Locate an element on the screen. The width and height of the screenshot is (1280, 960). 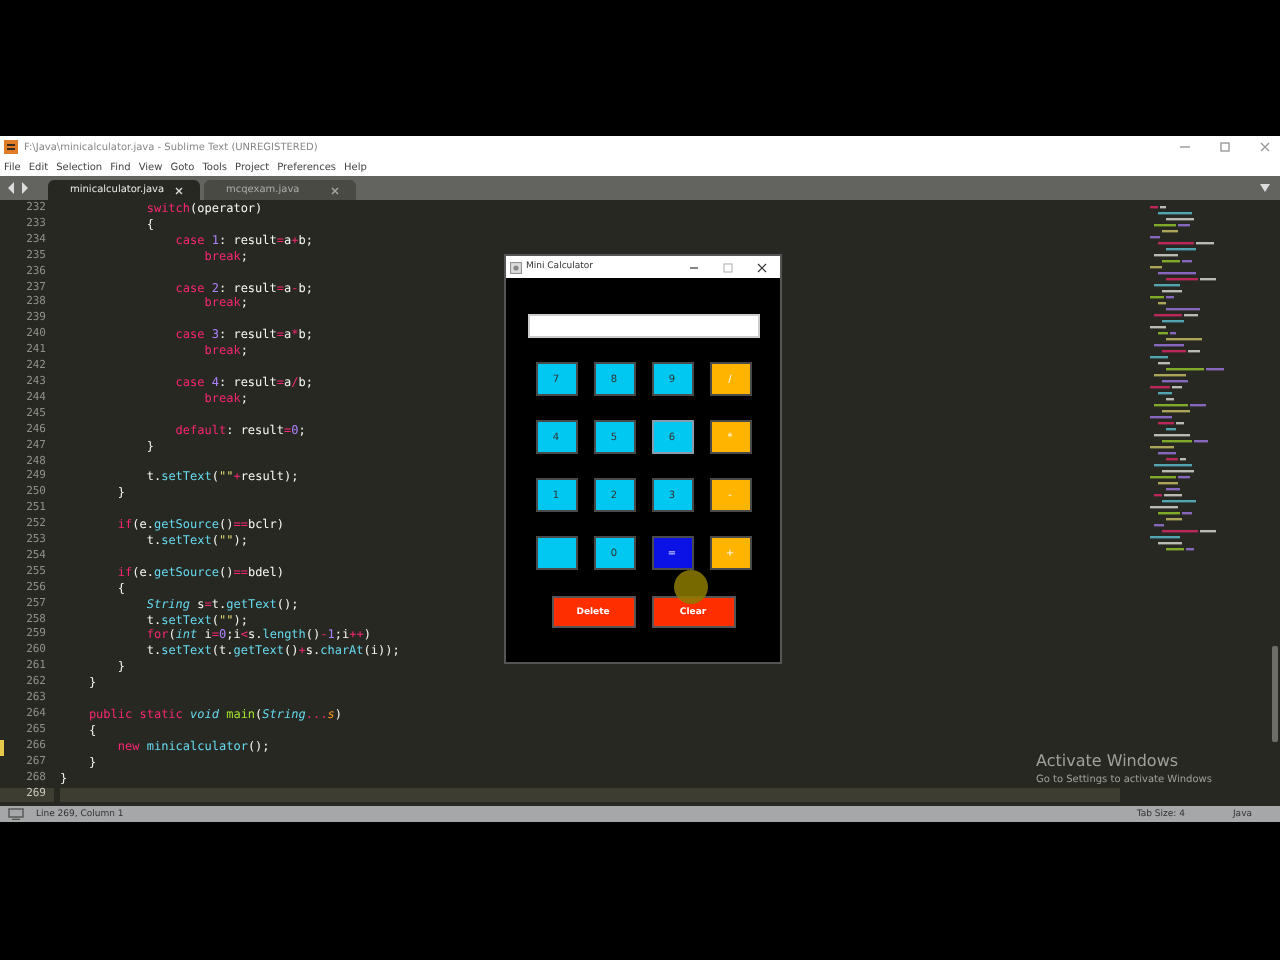
tab-scroll-arrows-icon is located at coordinates (18, 188).